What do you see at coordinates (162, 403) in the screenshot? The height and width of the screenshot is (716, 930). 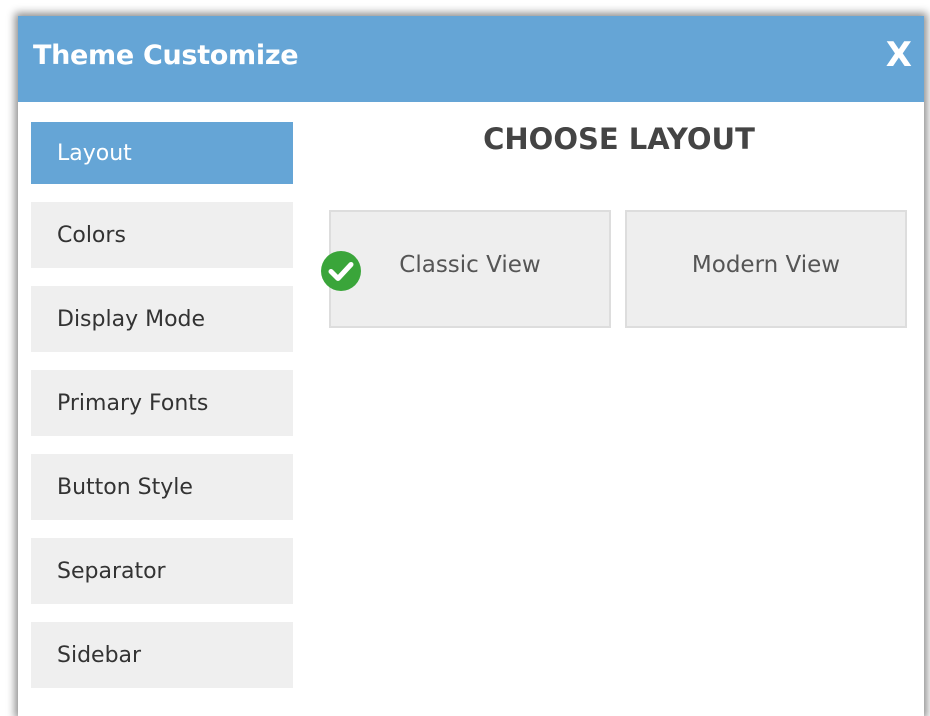 I see `sidebar-item-primary-fonts: Primary Fonts` at bounding box center [162, 403].